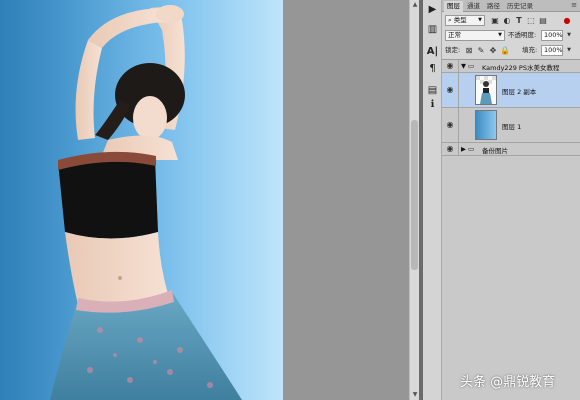  I want to click on watermark: 头条 @鼎锐教育, so click(508, 382).